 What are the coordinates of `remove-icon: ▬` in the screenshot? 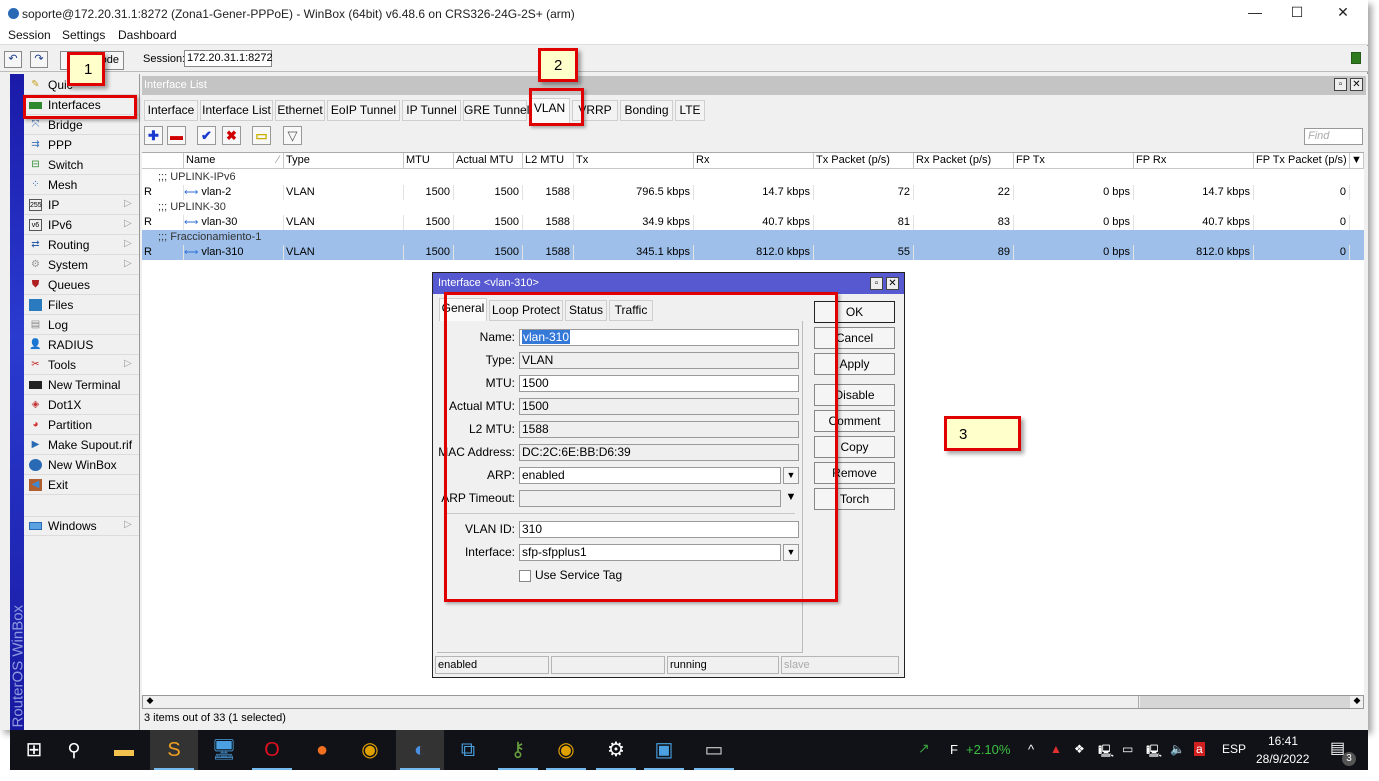 It's located at (176, 135).